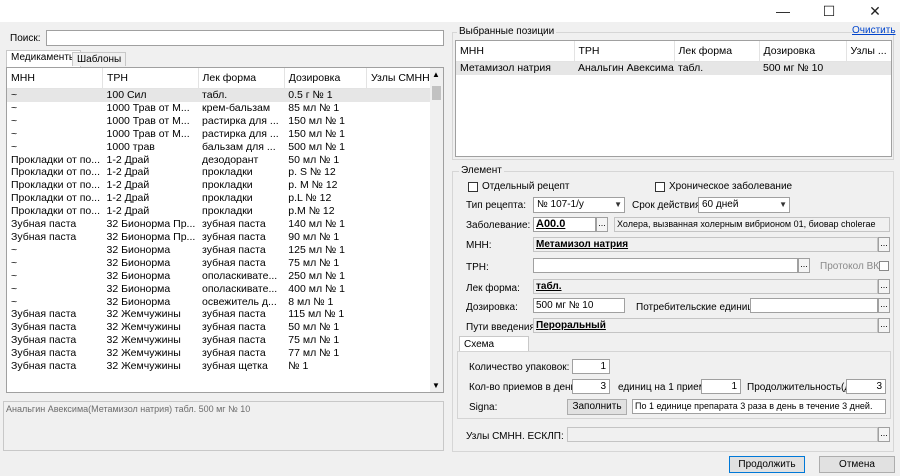  I want to click on sel-header-trn: ТРН, so click(624, 51).